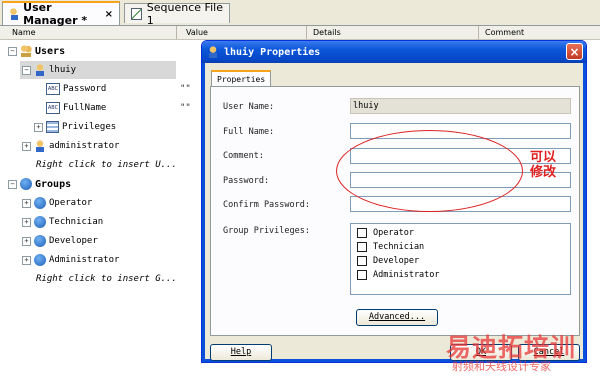 The image size is (600, 376). I want to click on column-details: Details, so click(327, 32).